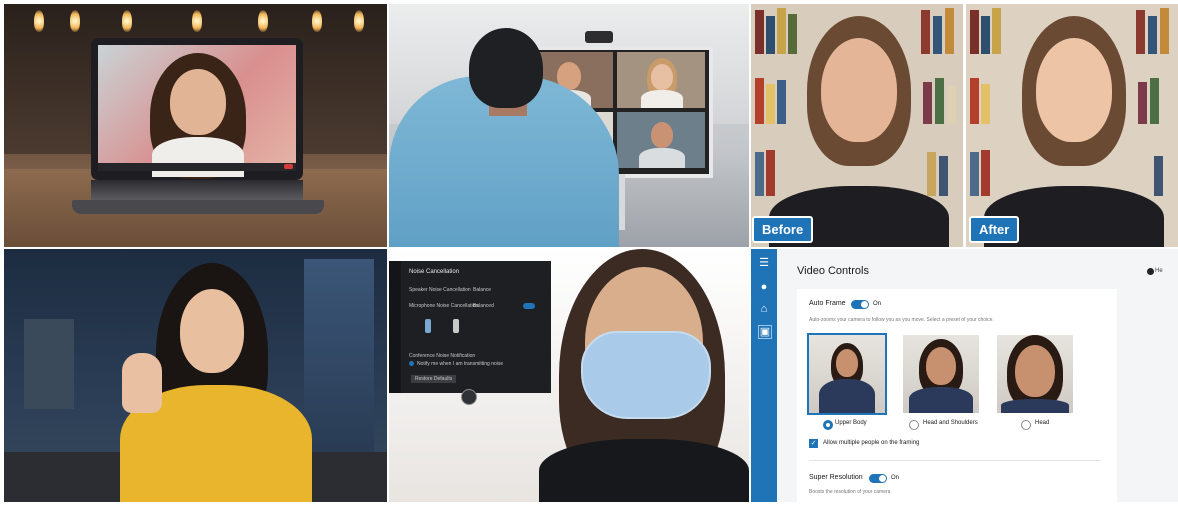 The image size is (1178, 505). Describe the element at coordinates (456, 326) in the screenshot. I see `microphone-icon` at that location.